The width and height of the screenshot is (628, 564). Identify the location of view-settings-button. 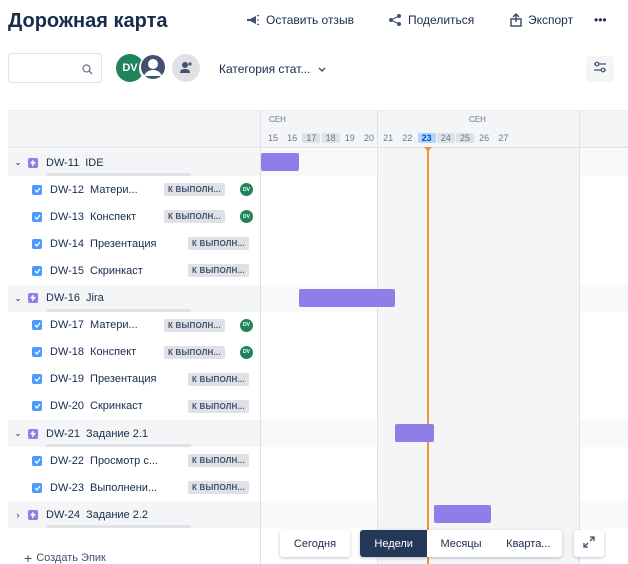
(600, 69).